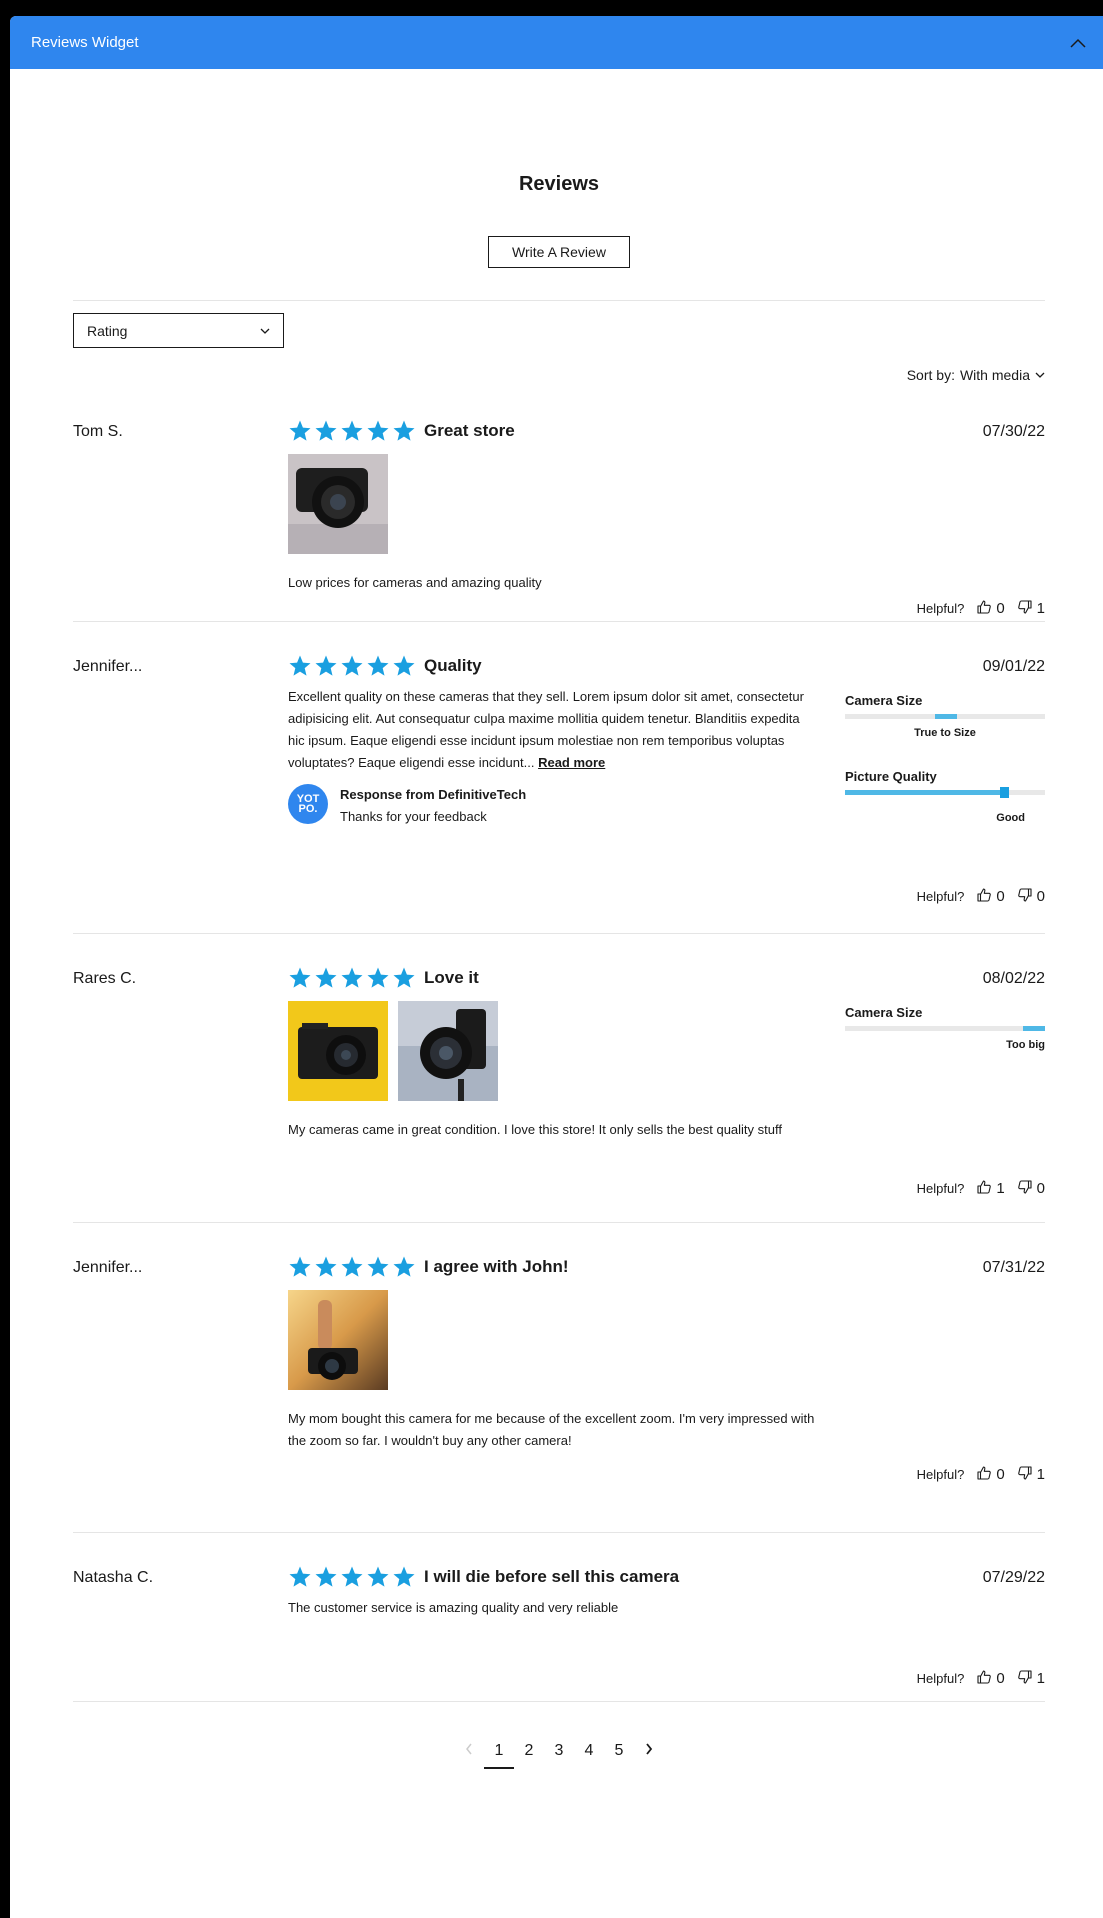  Describe the element at coordinates (98, 431) in the screenshot. I see `review-author: Tom S.` at that location.